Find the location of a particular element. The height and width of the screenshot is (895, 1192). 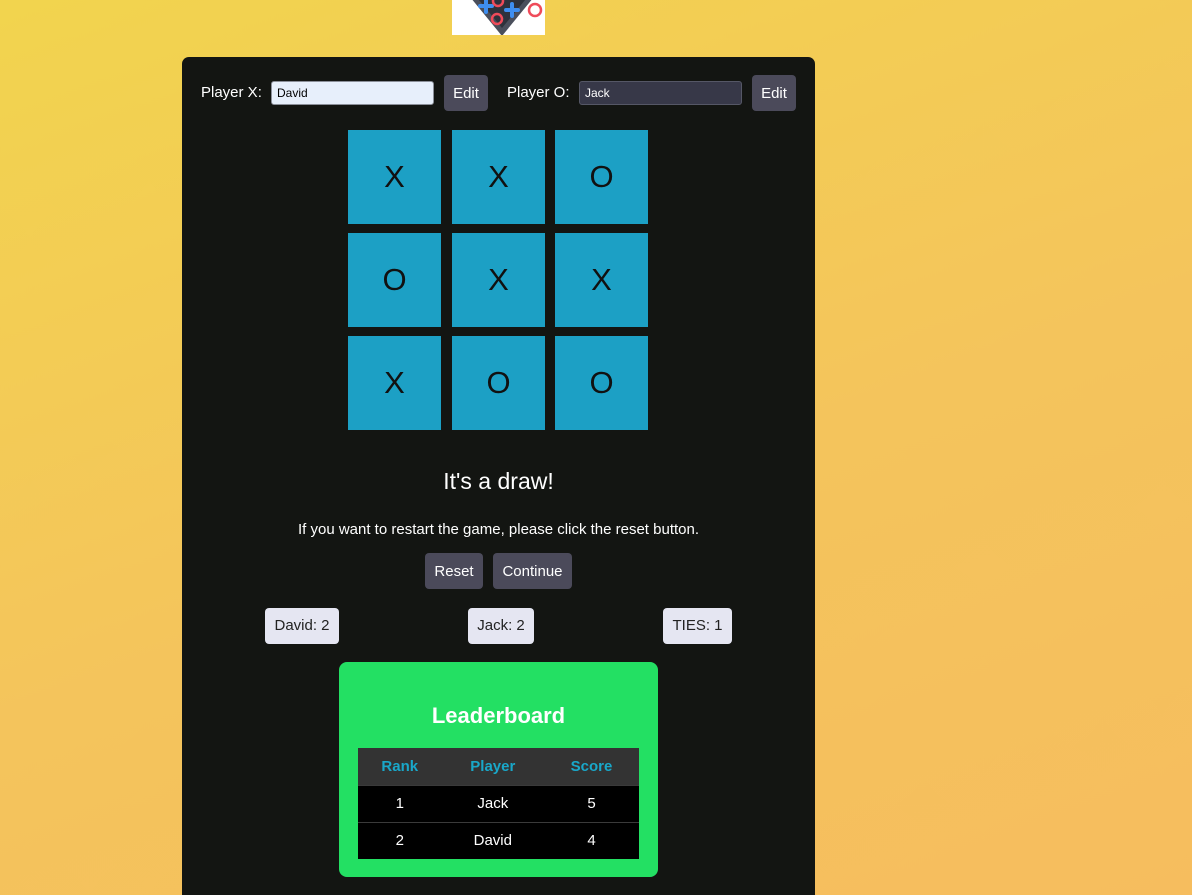

tic-tac-toe-logo-icon is located at coordinates (498, 17).